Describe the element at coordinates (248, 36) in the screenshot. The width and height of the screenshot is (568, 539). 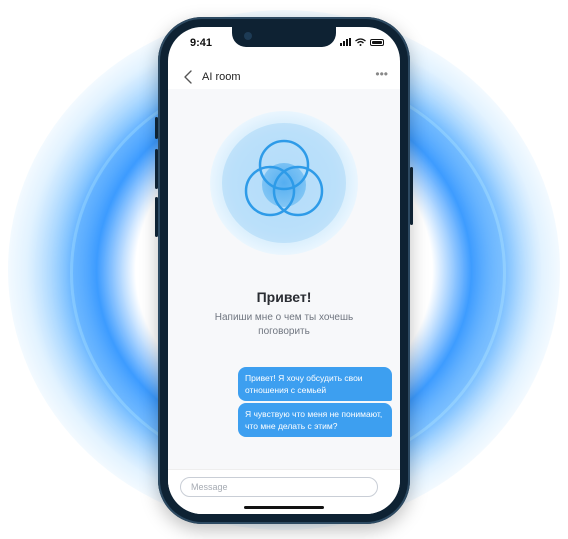
I see `camera-icon` at that location.